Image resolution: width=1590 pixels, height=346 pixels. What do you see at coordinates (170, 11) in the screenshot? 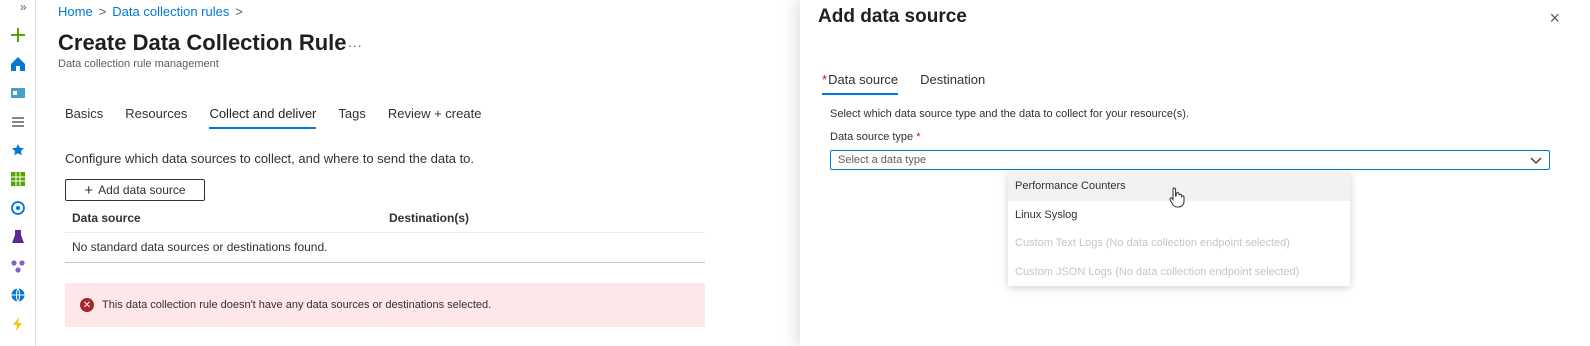
I see `breadcrumb-dcr-link: Data collection rules` at bounding box center [170, 11].